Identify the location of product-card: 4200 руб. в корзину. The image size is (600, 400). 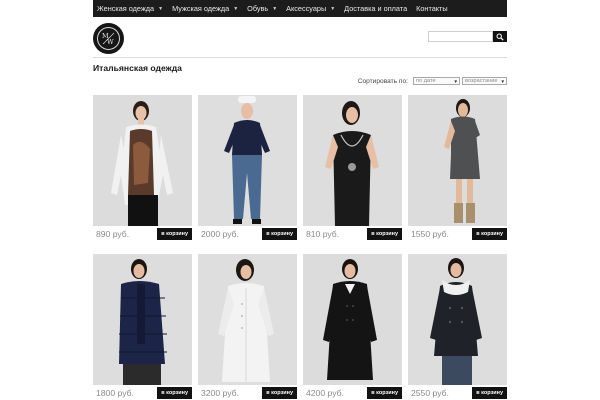
(352, 327).